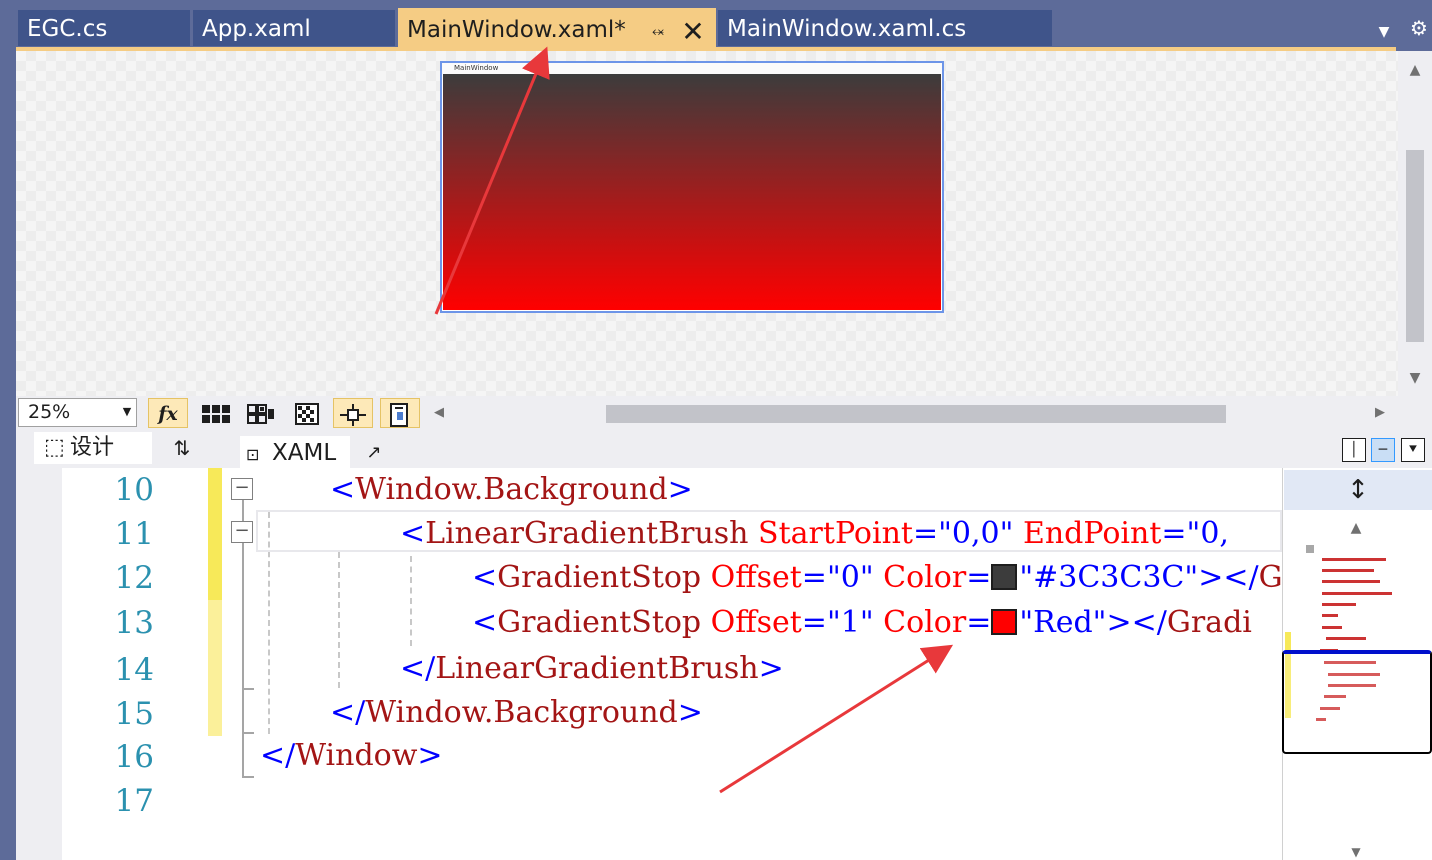  Describe the element at coordinates (49, 412) in the screenshot. I see `zoom-value: 25%` at that location.